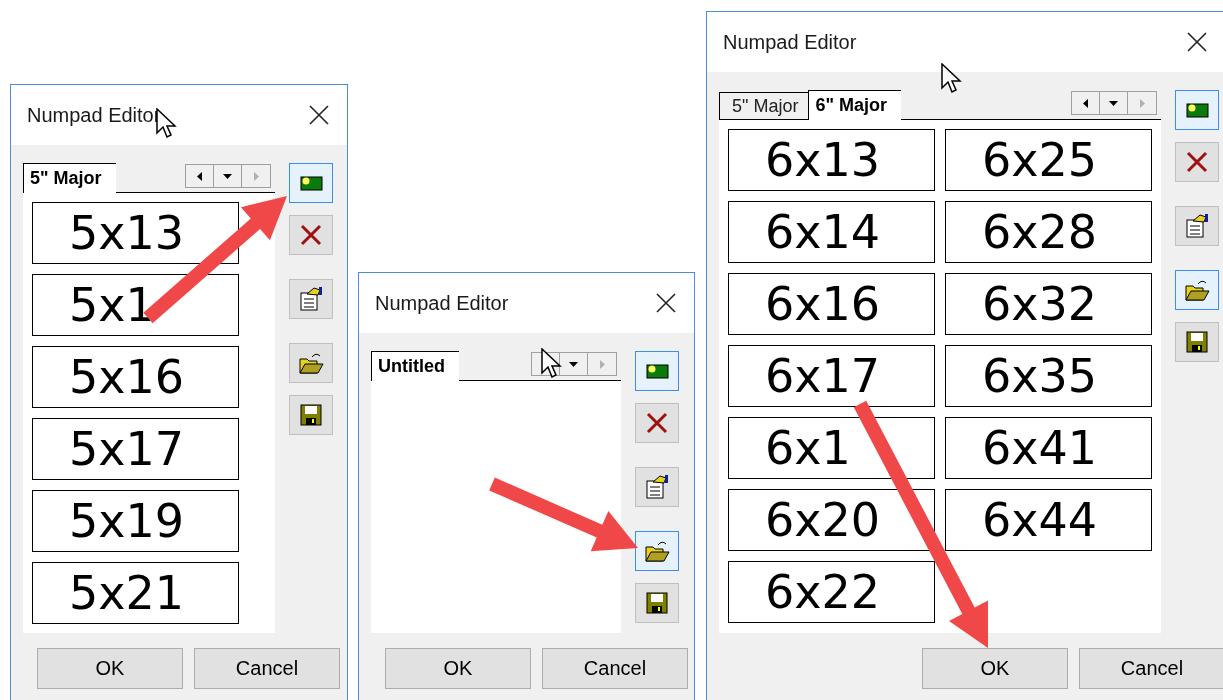 The width and height of the screenshot is (1223, 700). I want to click on numpad-key: 5x21, so click(135, 593).